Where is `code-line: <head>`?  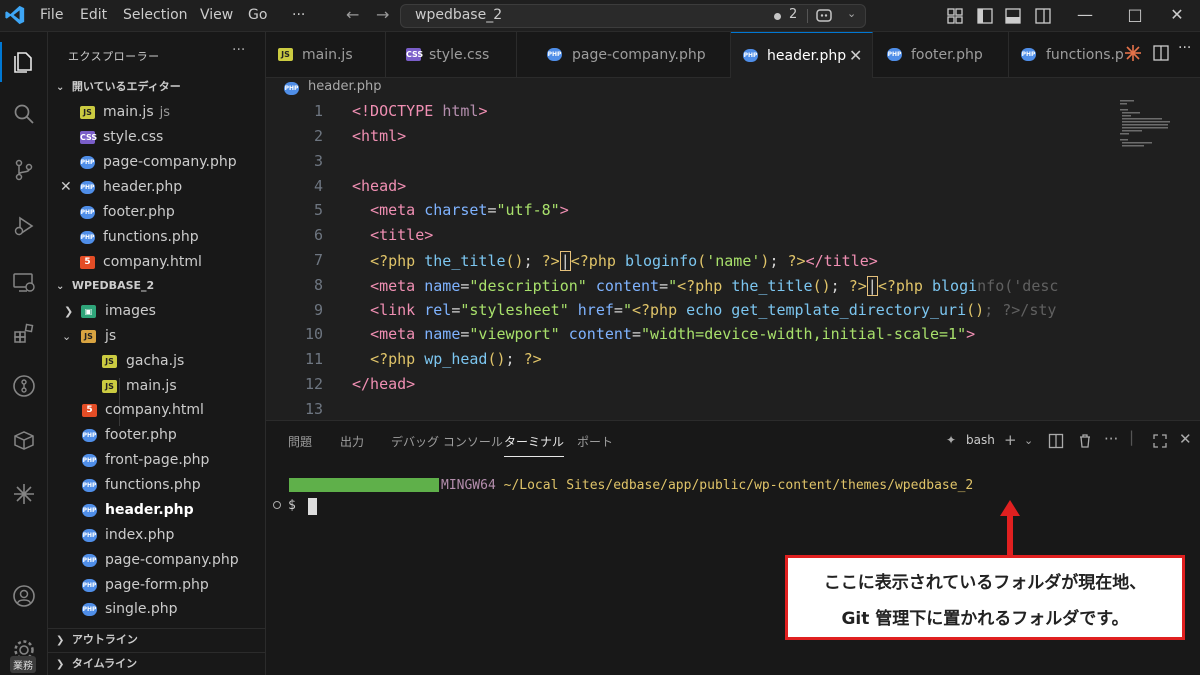 code-line: <head> is located at coordinates (379, 186).